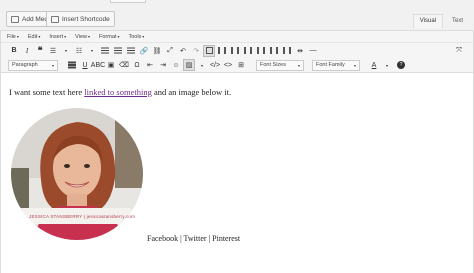  What do you see at coordinates (131, 51) in the screenshot?
I see `align-right-icon` at bounding box center [131, 51].